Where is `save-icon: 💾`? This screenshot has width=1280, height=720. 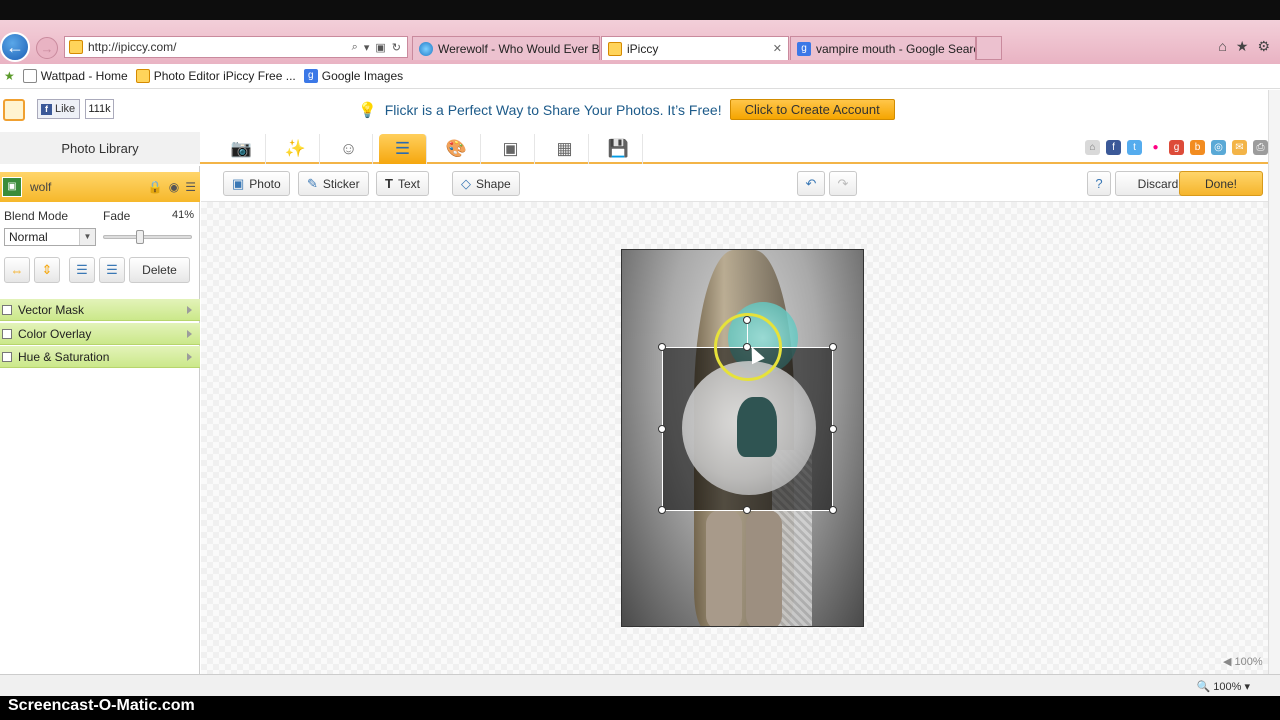 save-icon: 💾 is located at coordinates (619, 149).